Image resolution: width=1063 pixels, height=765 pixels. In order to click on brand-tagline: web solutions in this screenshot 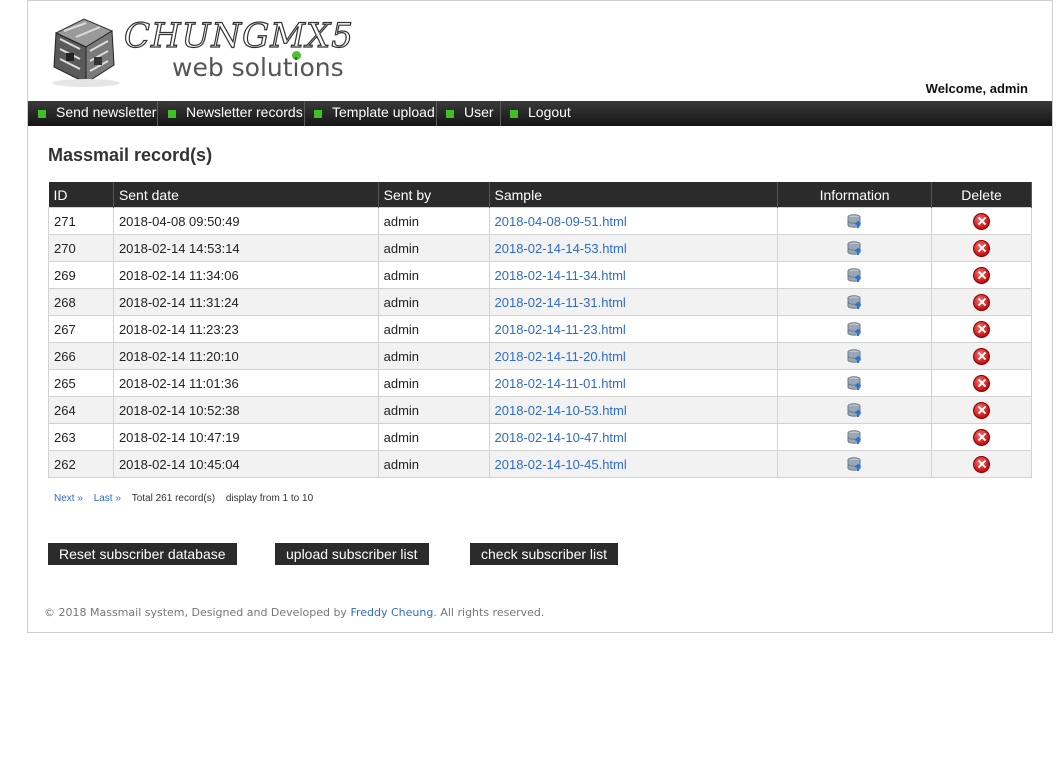, I will do `click(258, 67)`.